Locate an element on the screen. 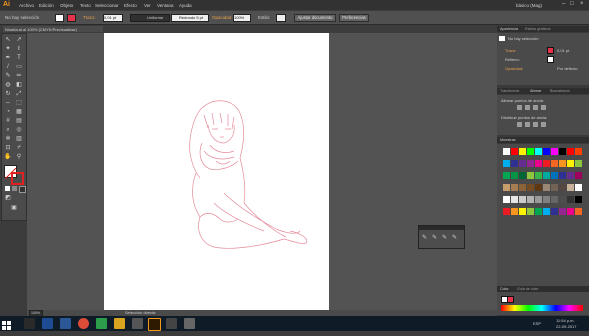  fill-swatch is located at coordinates (59, 18).